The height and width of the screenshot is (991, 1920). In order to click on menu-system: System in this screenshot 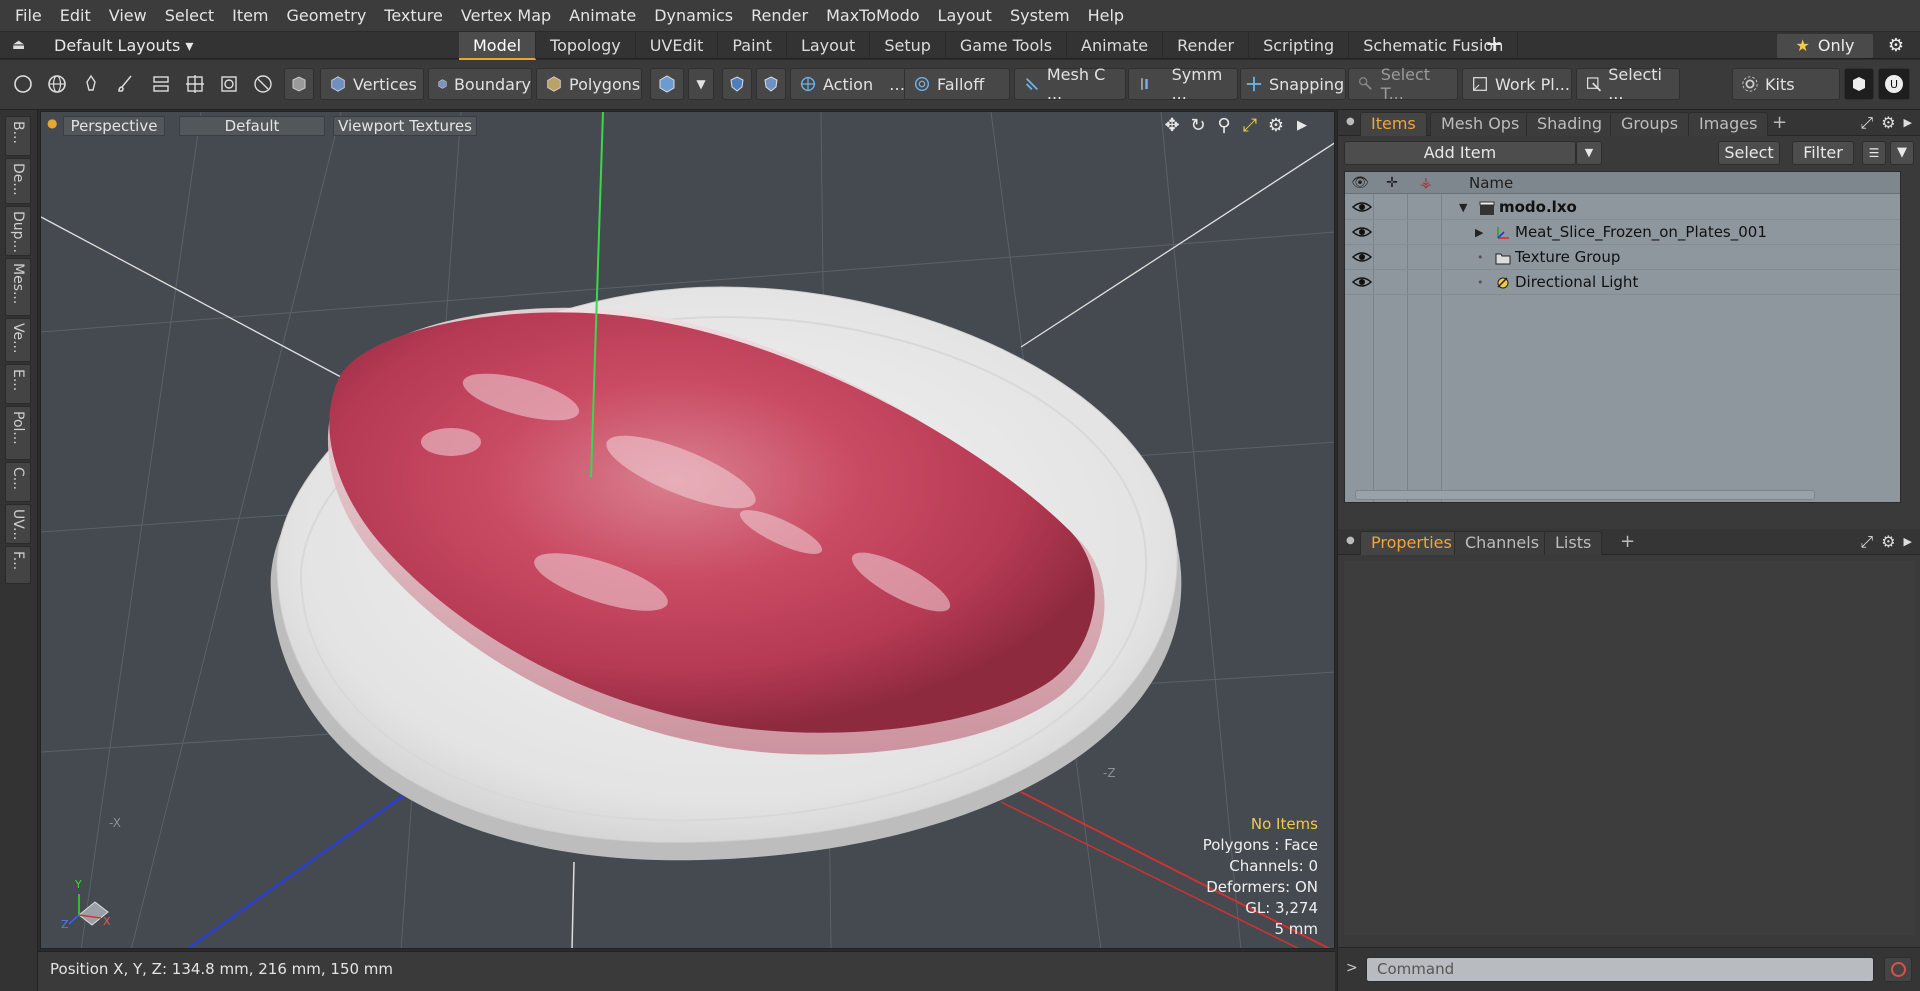, I will do `click(1040, 15)`.